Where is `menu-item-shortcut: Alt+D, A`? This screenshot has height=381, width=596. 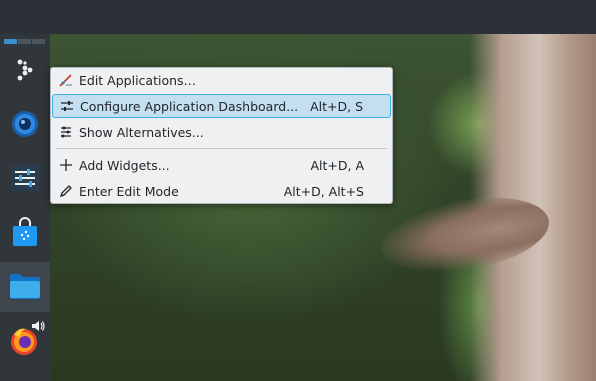 menu-item-shortcut: Alt+D, A is located at coordinates (337, 165).